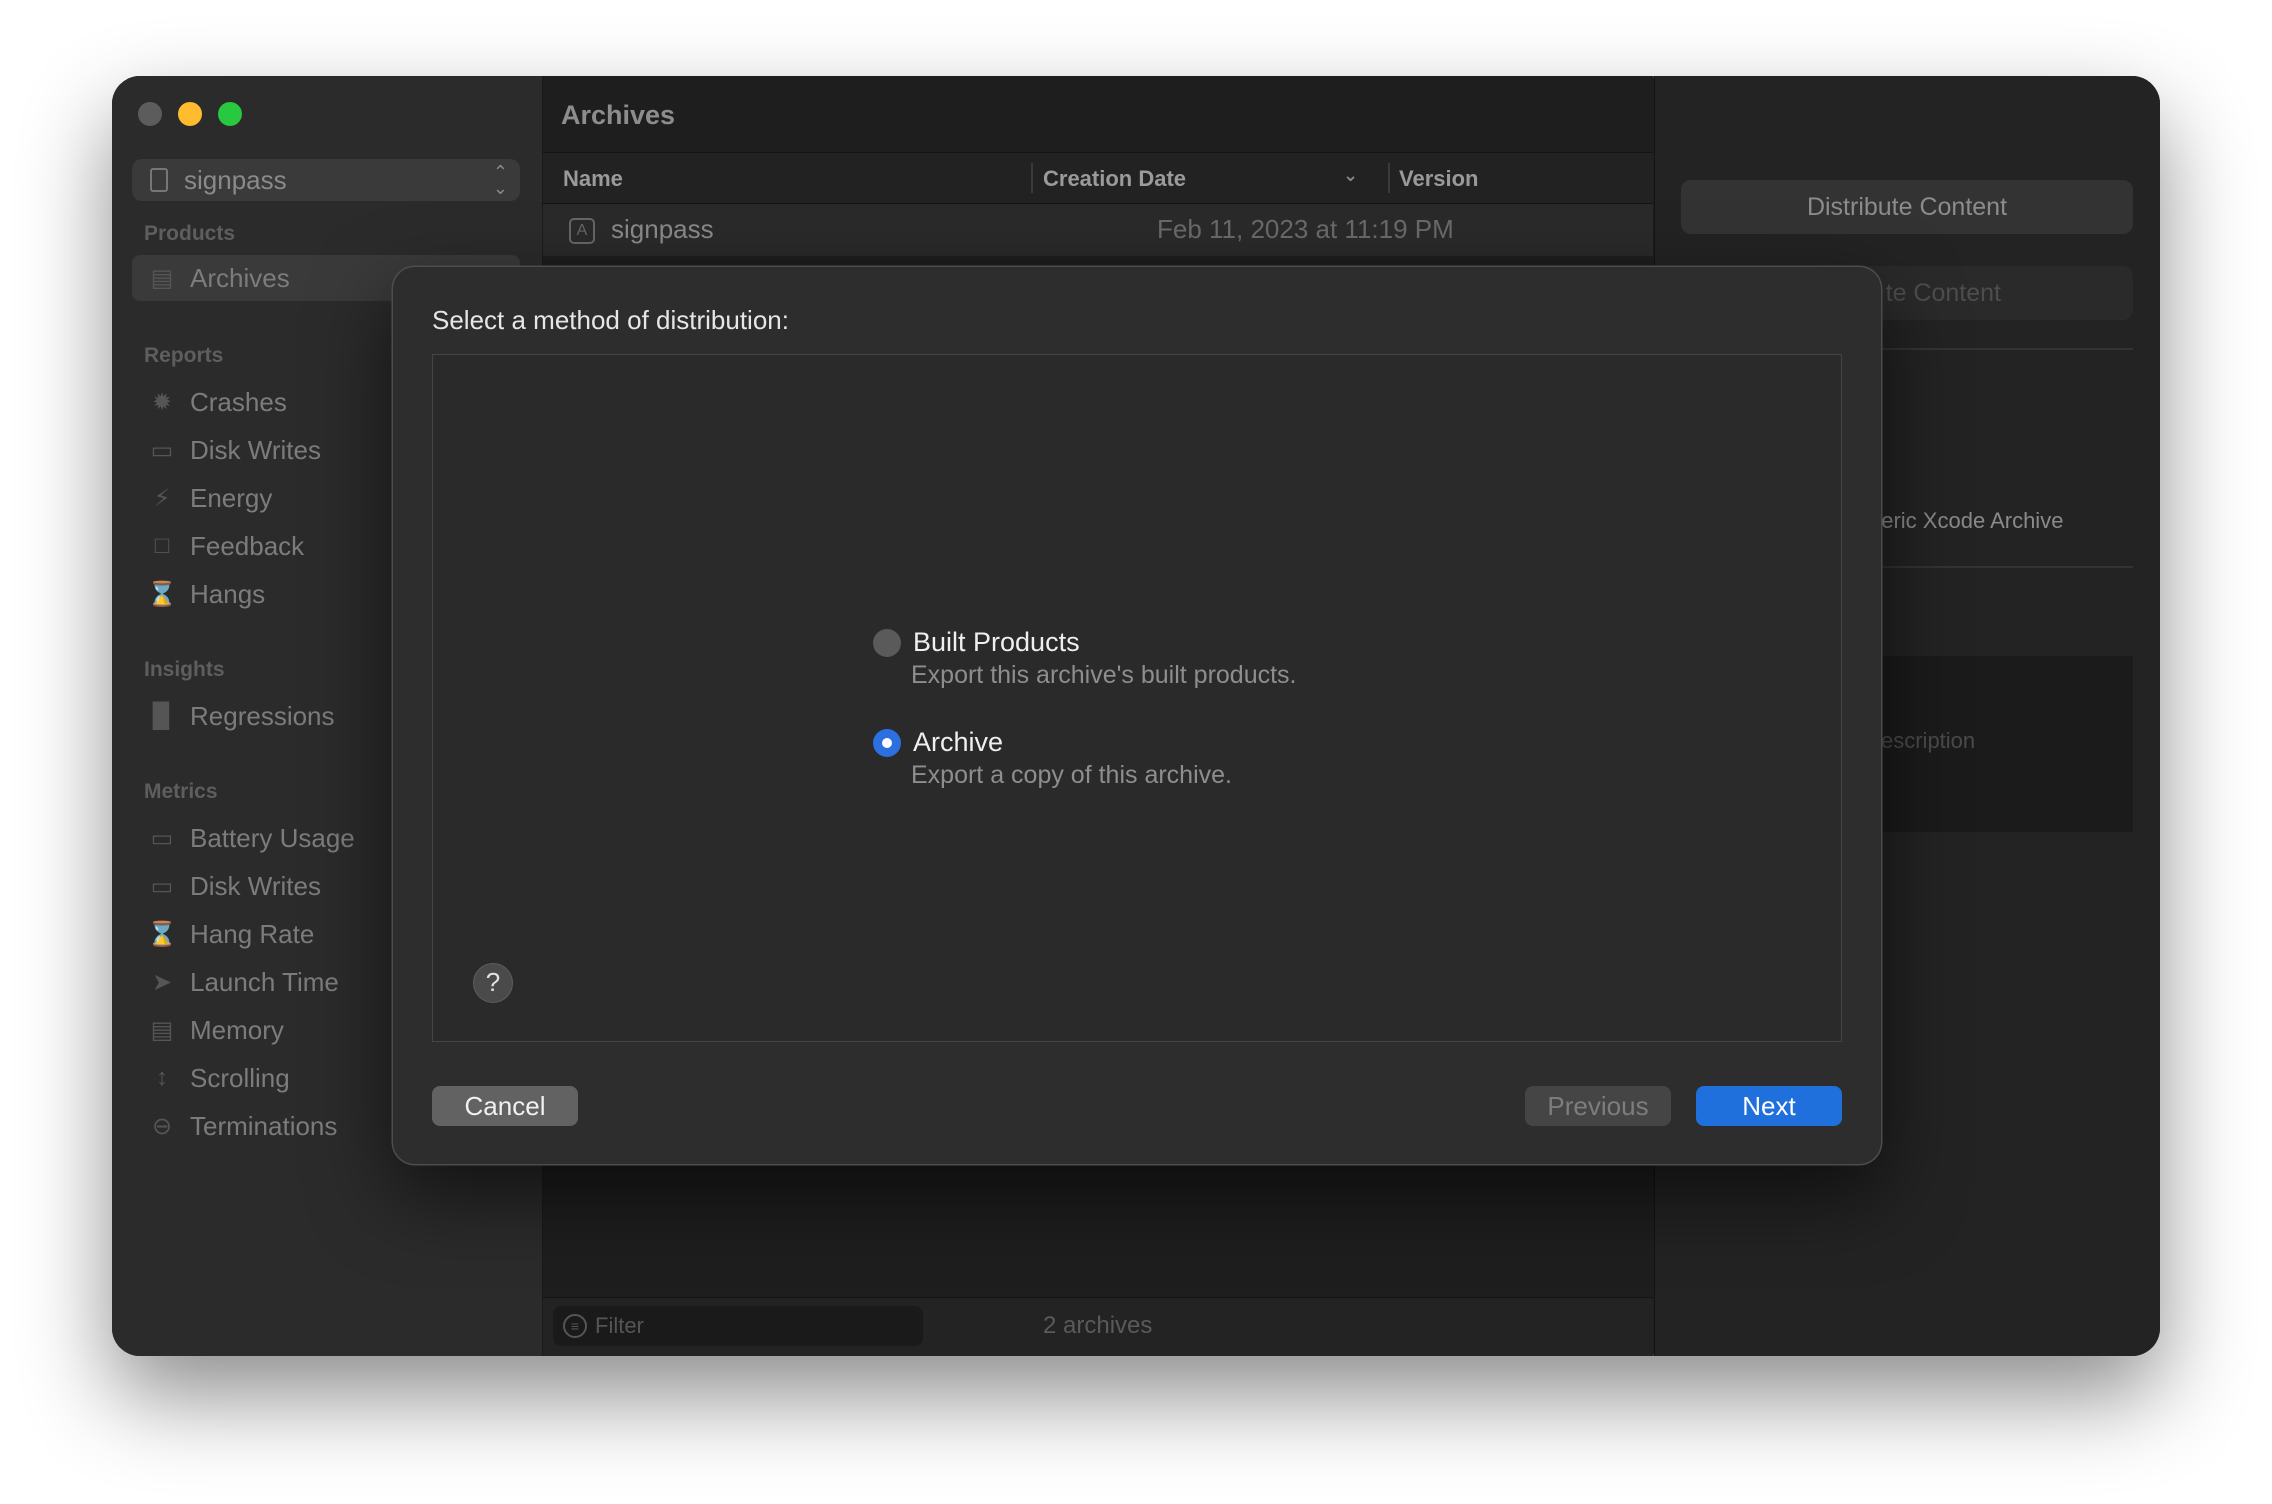 Image resolution: width=2272 pixels, height=1504 pixels. What do you see at coordinates (228, 593) in the screenshot?
I see `sidebar-item-label: Hangs` at bounding box center [228, 593].